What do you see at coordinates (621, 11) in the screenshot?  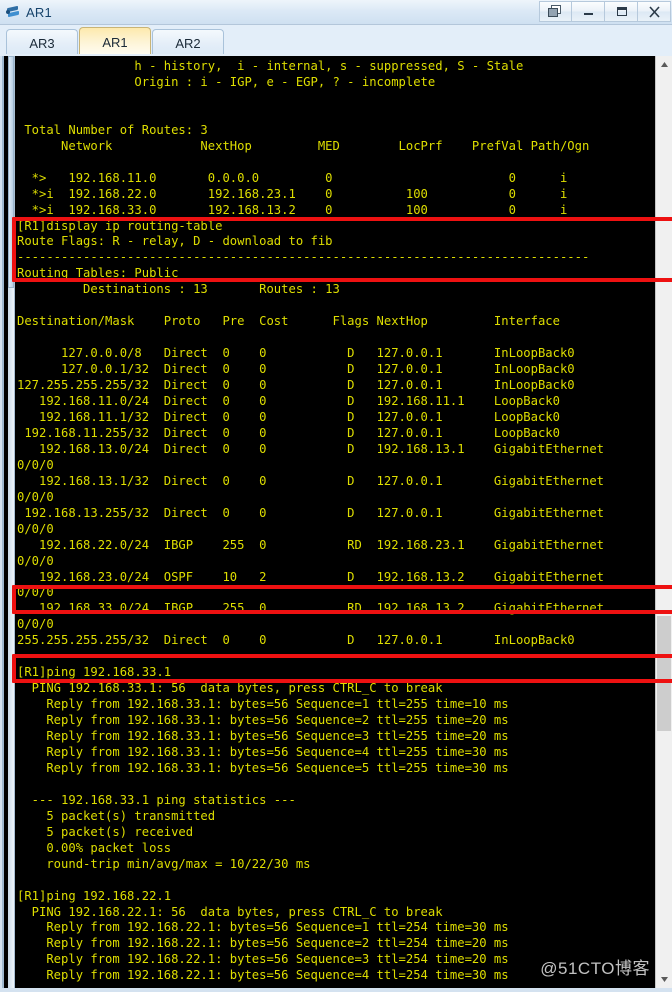 I see `maximize-icon` at bounding box center [621, 11].